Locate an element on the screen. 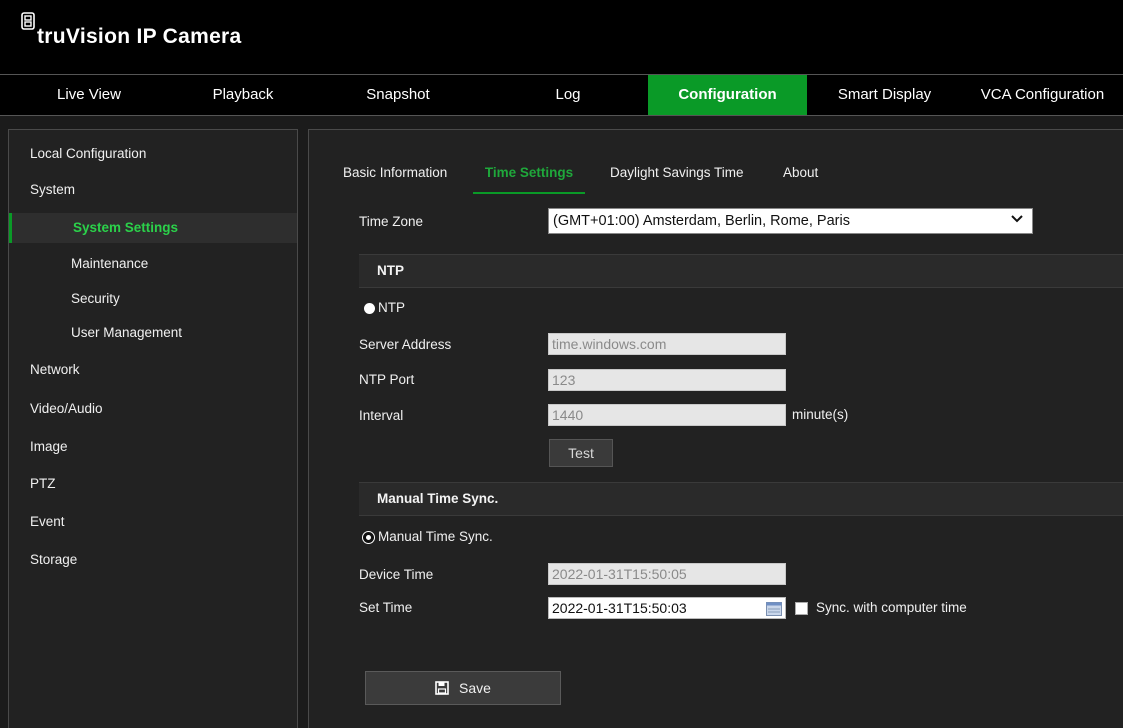  device-time-label: Device Time is located at coordinates (396, 574).